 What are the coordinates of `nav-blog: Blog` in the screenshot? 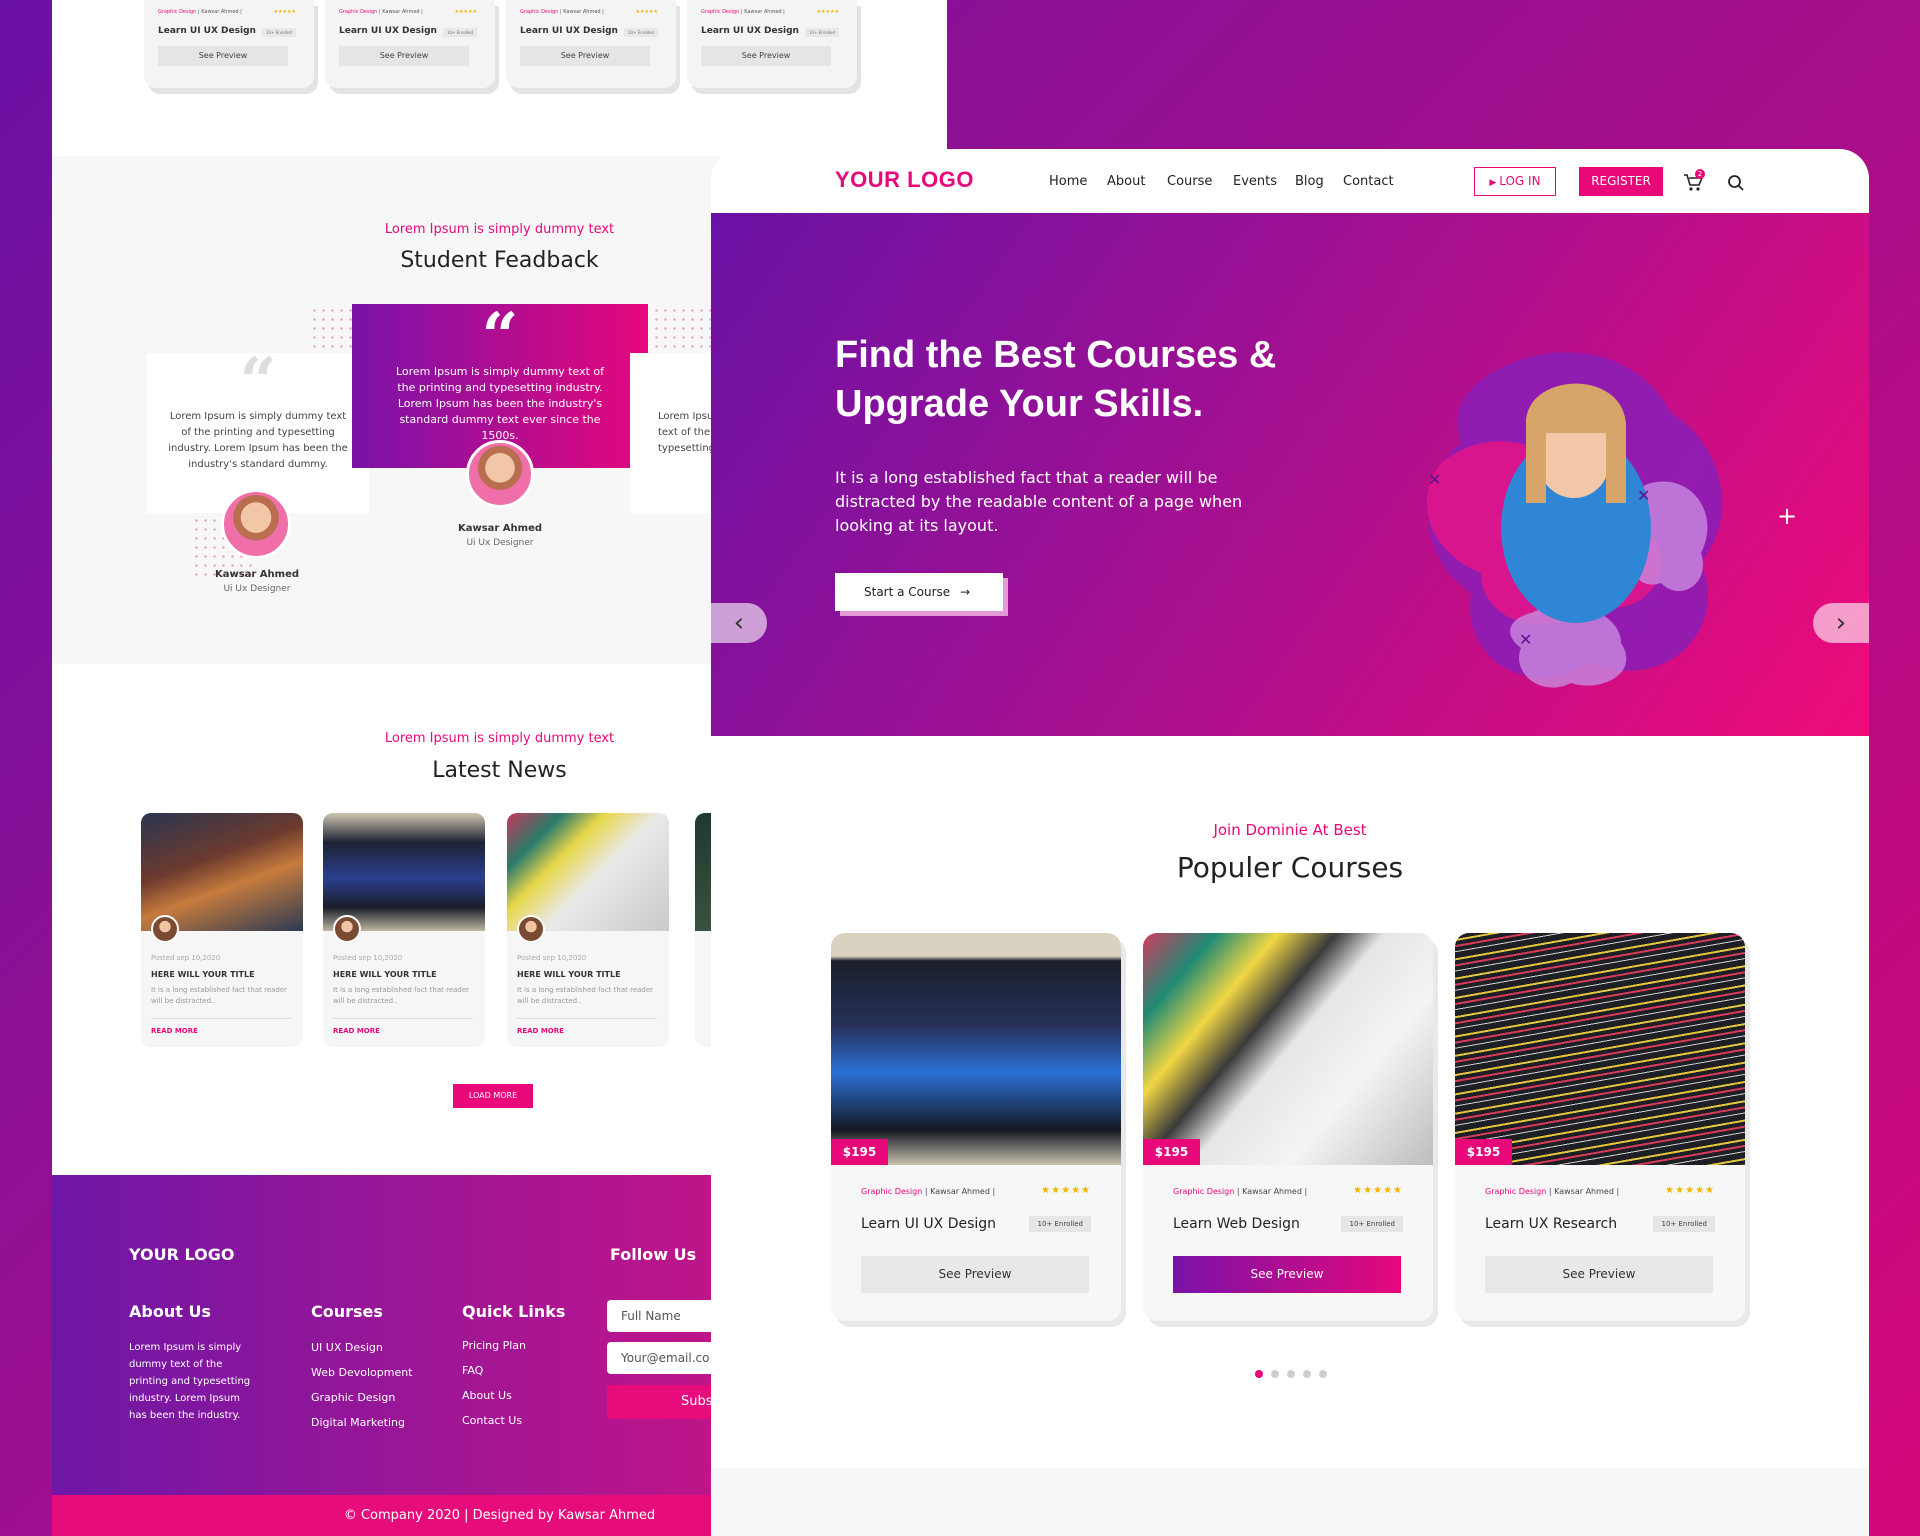 It's located at (1309, 181).